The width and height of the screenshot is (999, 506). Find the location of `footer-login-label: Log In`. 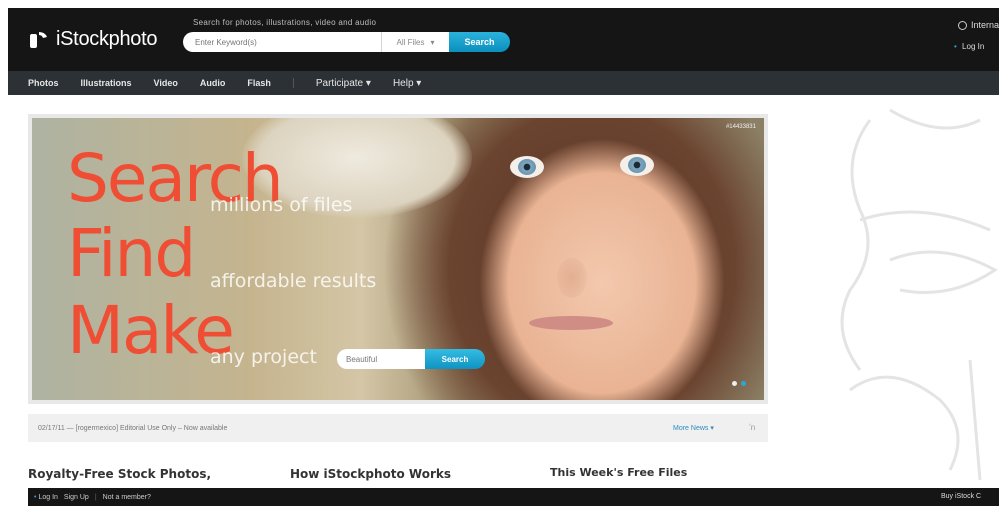

footer-login-label: Log In is located at coordinates (48, 497).